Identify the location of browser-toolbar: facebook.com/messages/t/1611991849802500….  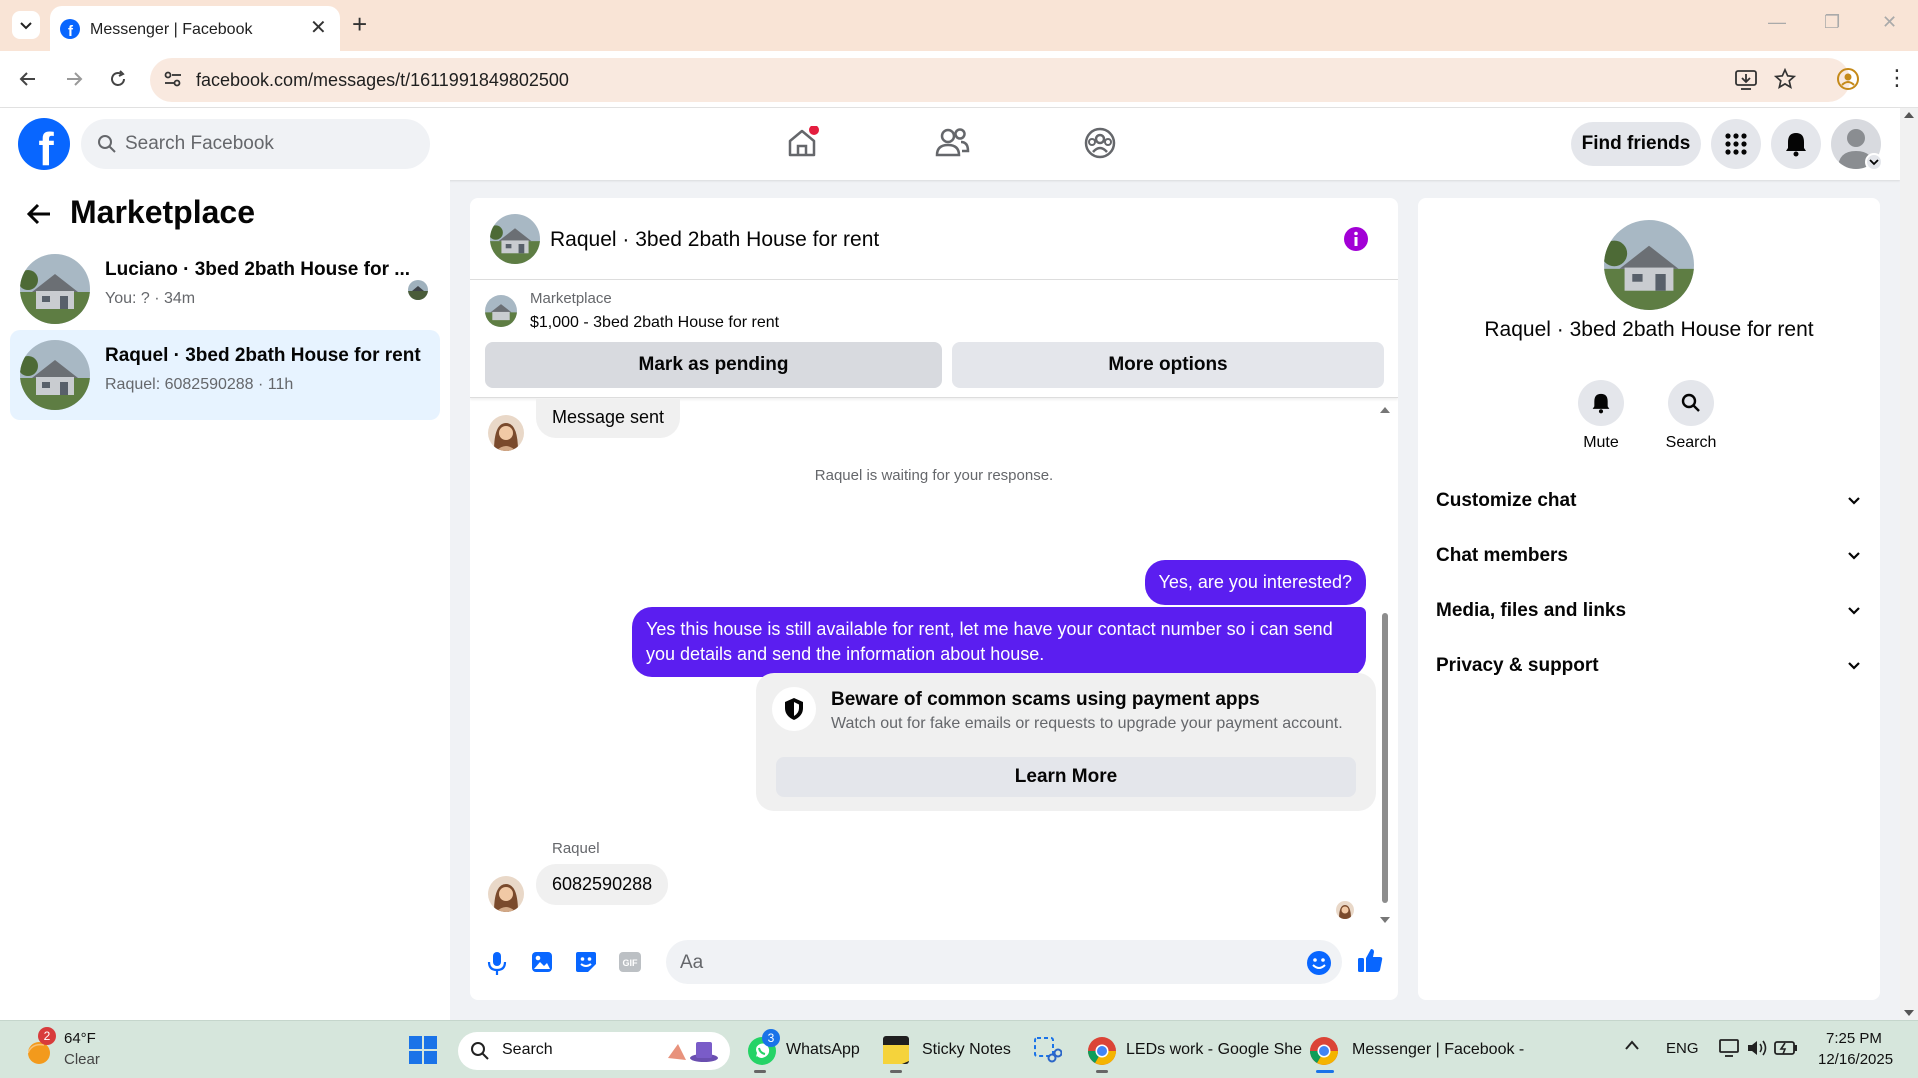
(959, 79).